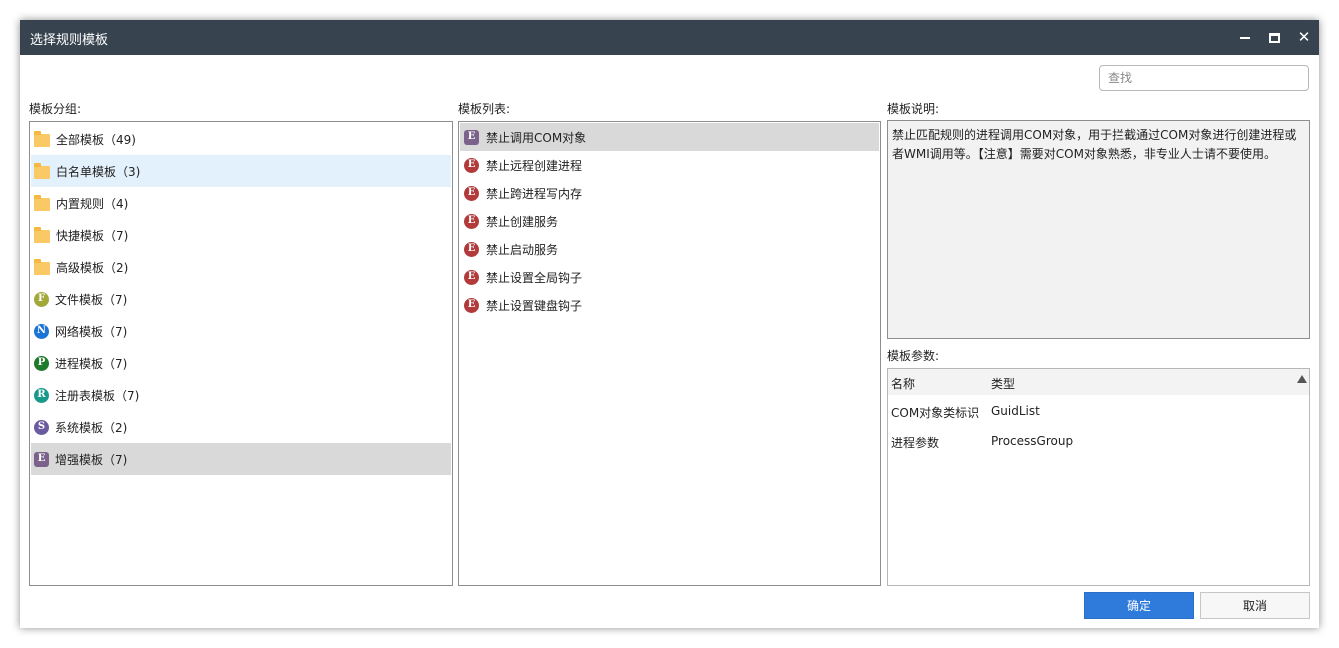 The height and width of the screenshot is (648, 1339). I want to click on ok-button: 确定, so click(1139, 605).